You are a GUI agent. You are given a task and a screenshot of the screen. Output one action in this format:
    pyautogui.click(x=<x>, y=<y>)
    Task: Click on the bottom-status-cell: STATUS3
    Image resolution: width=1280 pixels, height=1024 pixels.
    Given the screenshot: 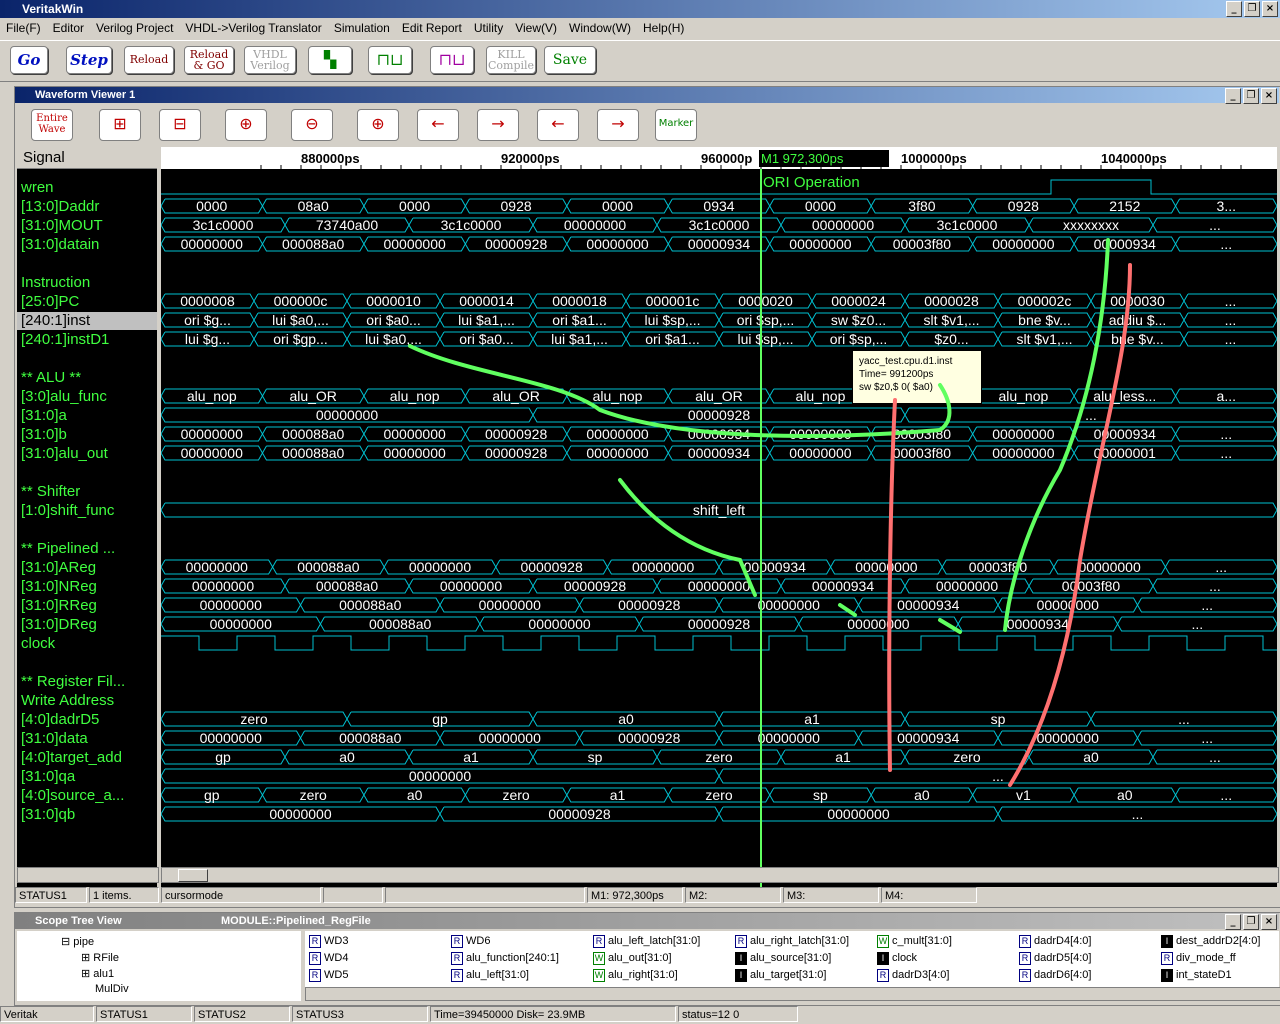 What is the action you would take?
    pyautogui.click(x=360, y=1014)
    